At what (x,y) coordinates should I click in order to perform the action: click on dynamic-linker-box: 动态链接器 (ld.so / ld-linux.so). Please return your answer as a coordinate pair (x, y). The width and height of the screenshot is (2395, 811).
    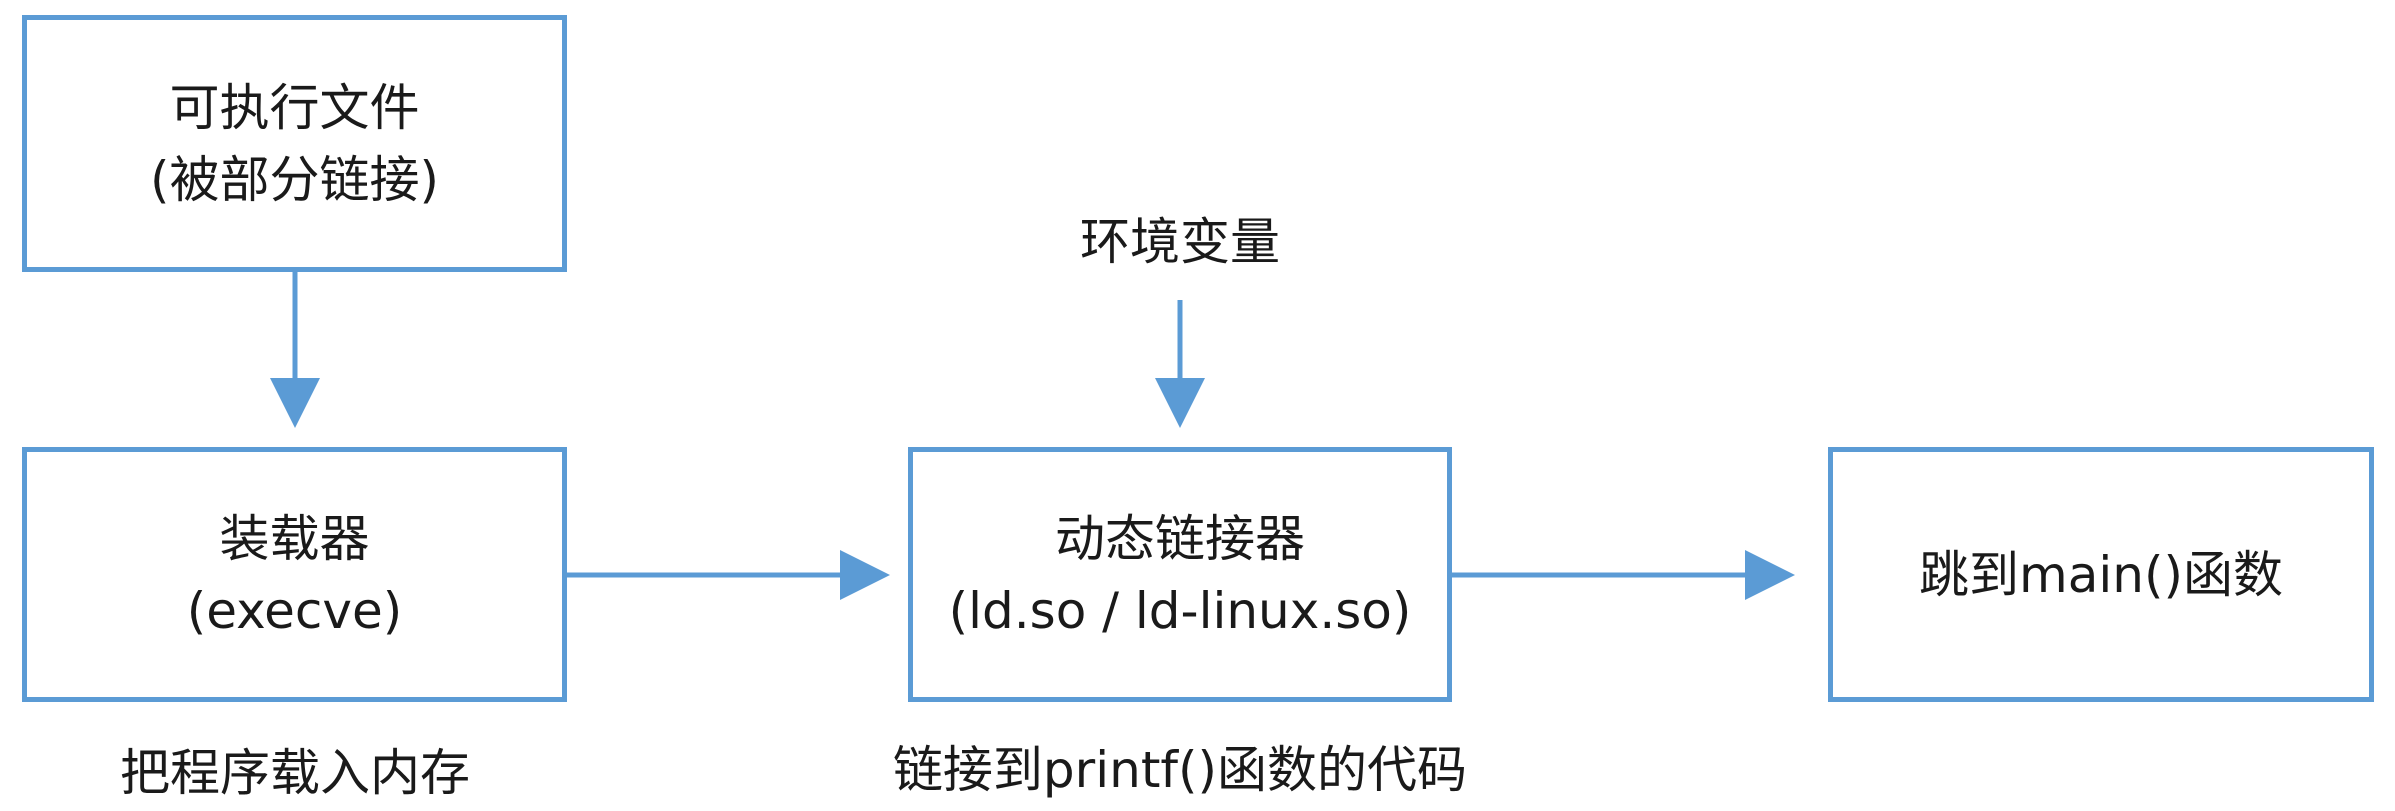
    Looking at the image, I should click on (1180, 574).